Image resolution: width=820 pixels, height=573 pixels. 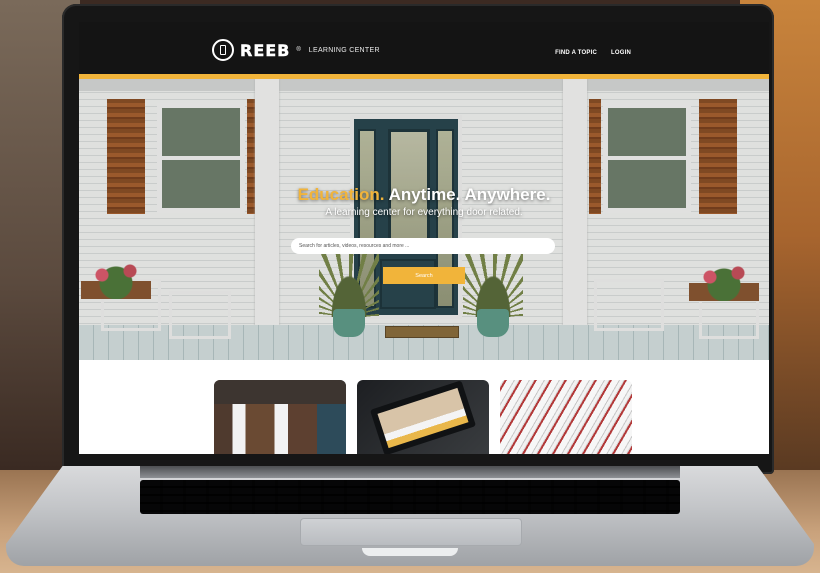 I want to click on logo-subtitle: LEARNING CENTER, so click(x=344, y=50).